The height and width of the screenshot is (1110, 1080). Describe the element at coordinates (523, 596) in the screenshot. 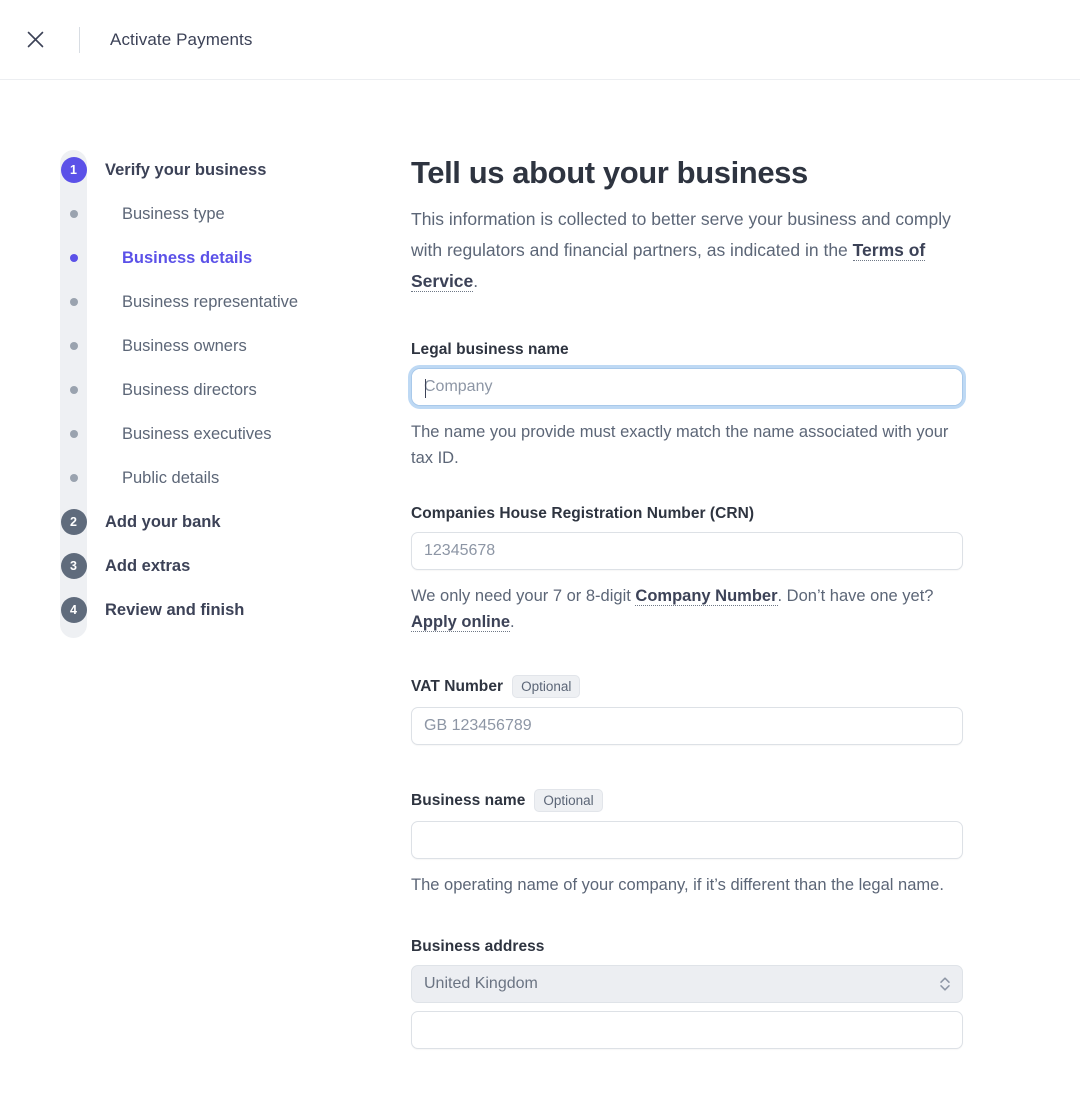

I see `crn-help-part1: We only need your 7 or 8-digit` at that location.